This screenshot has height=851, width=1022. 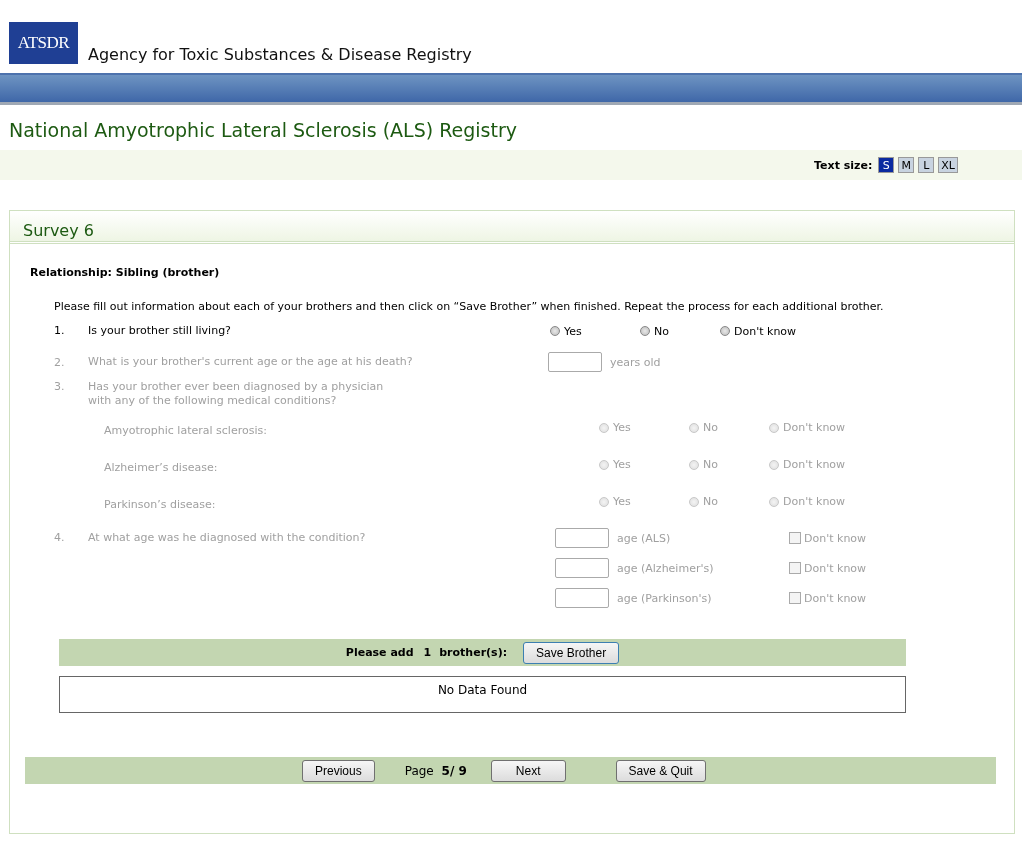 What do you see at coordinates (379, 652) in the screenshot?
I see `add-prompt: Please add` at bounding box center [379, 652].